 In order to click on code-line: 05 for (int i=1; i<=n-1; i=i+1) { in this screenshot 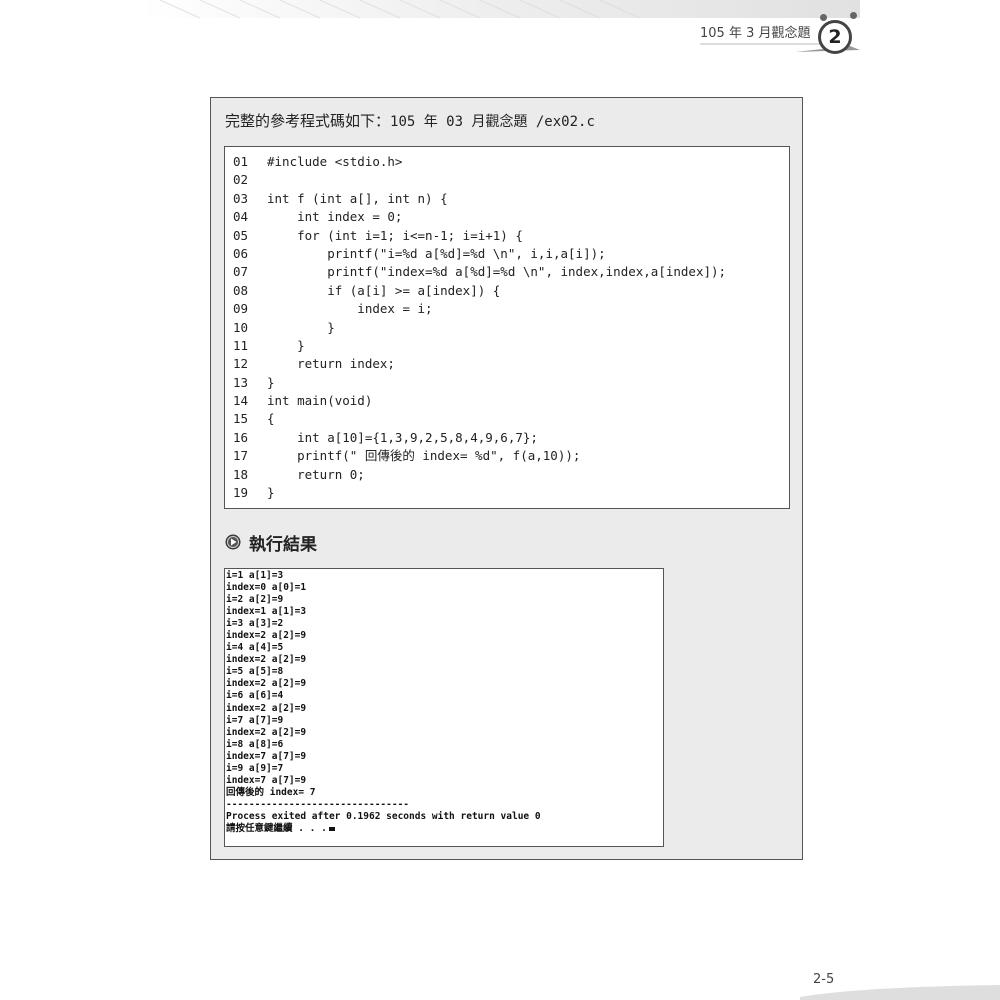, I will do `click(507, 236)`.